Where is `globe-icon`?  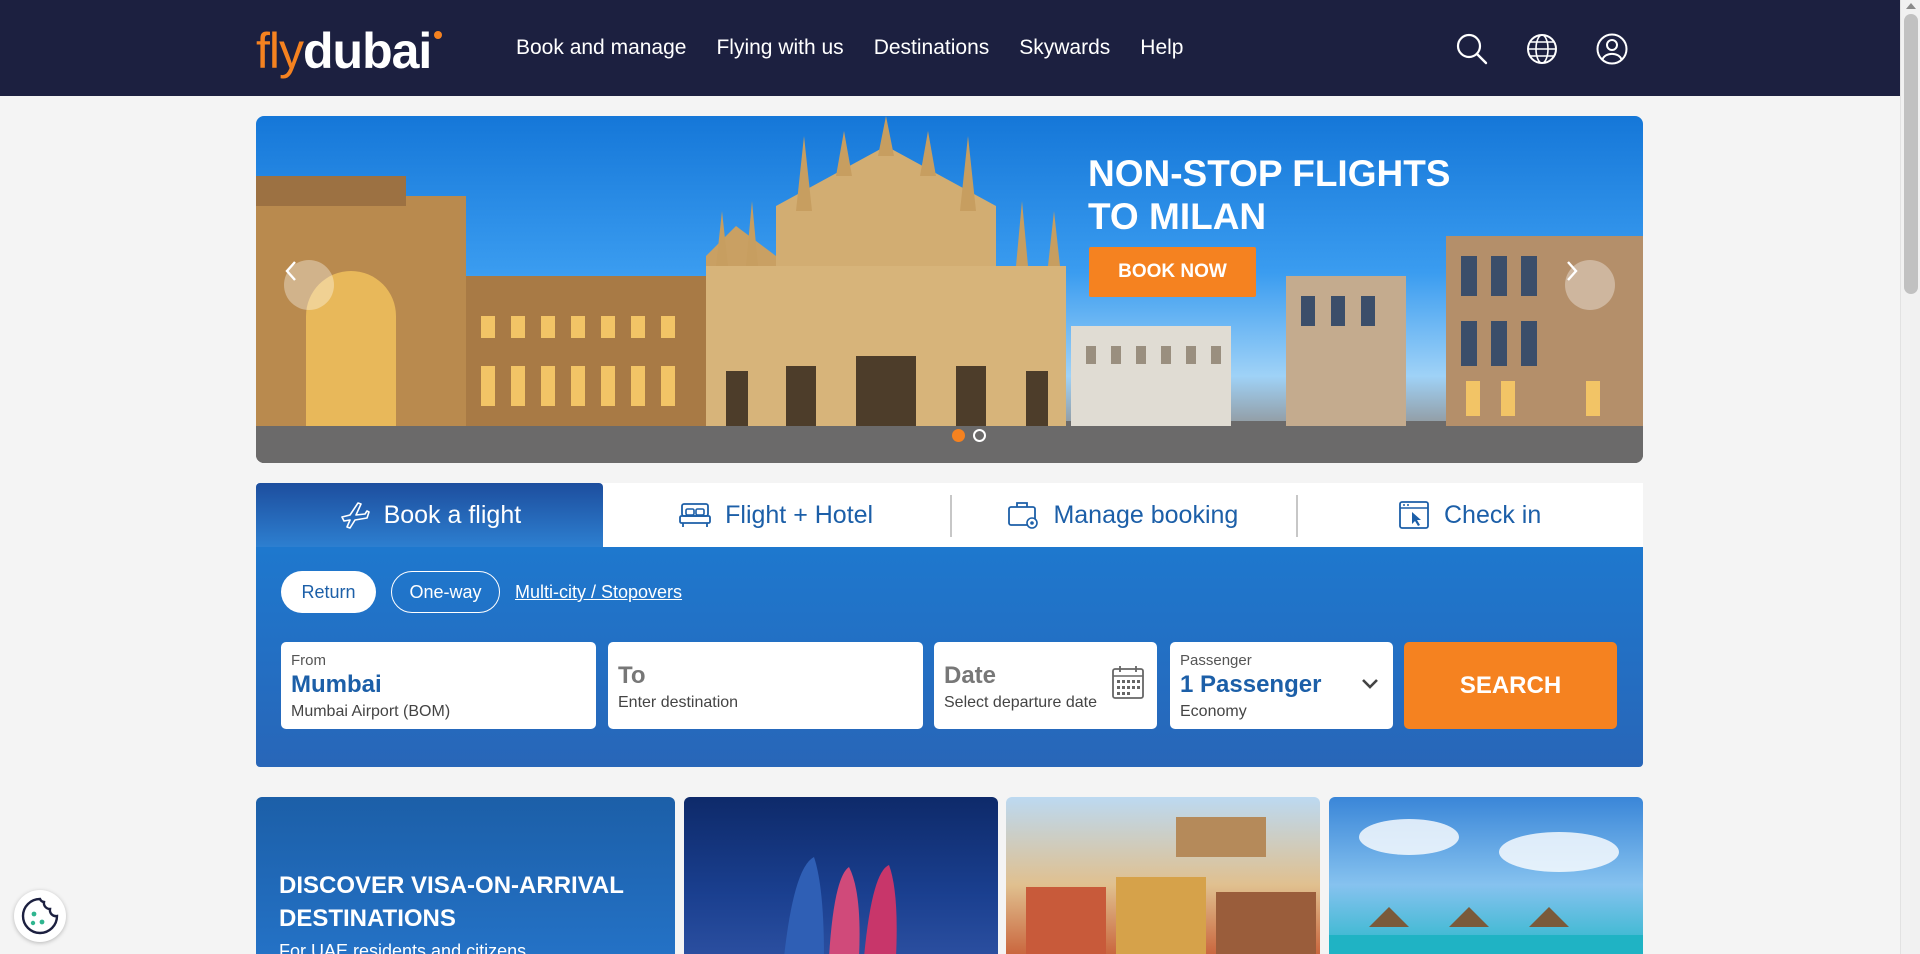 globe-icon is located at coordinates (1542, 49).